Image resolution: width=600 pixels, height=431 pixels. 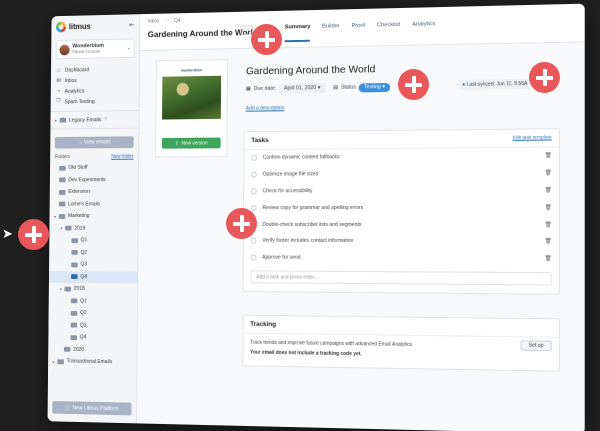 What do you see at coordinates (401, 174) in the screenshot?
I see `task-row: Optimize image file sizes 🗑` at bounding box center [401, 174].